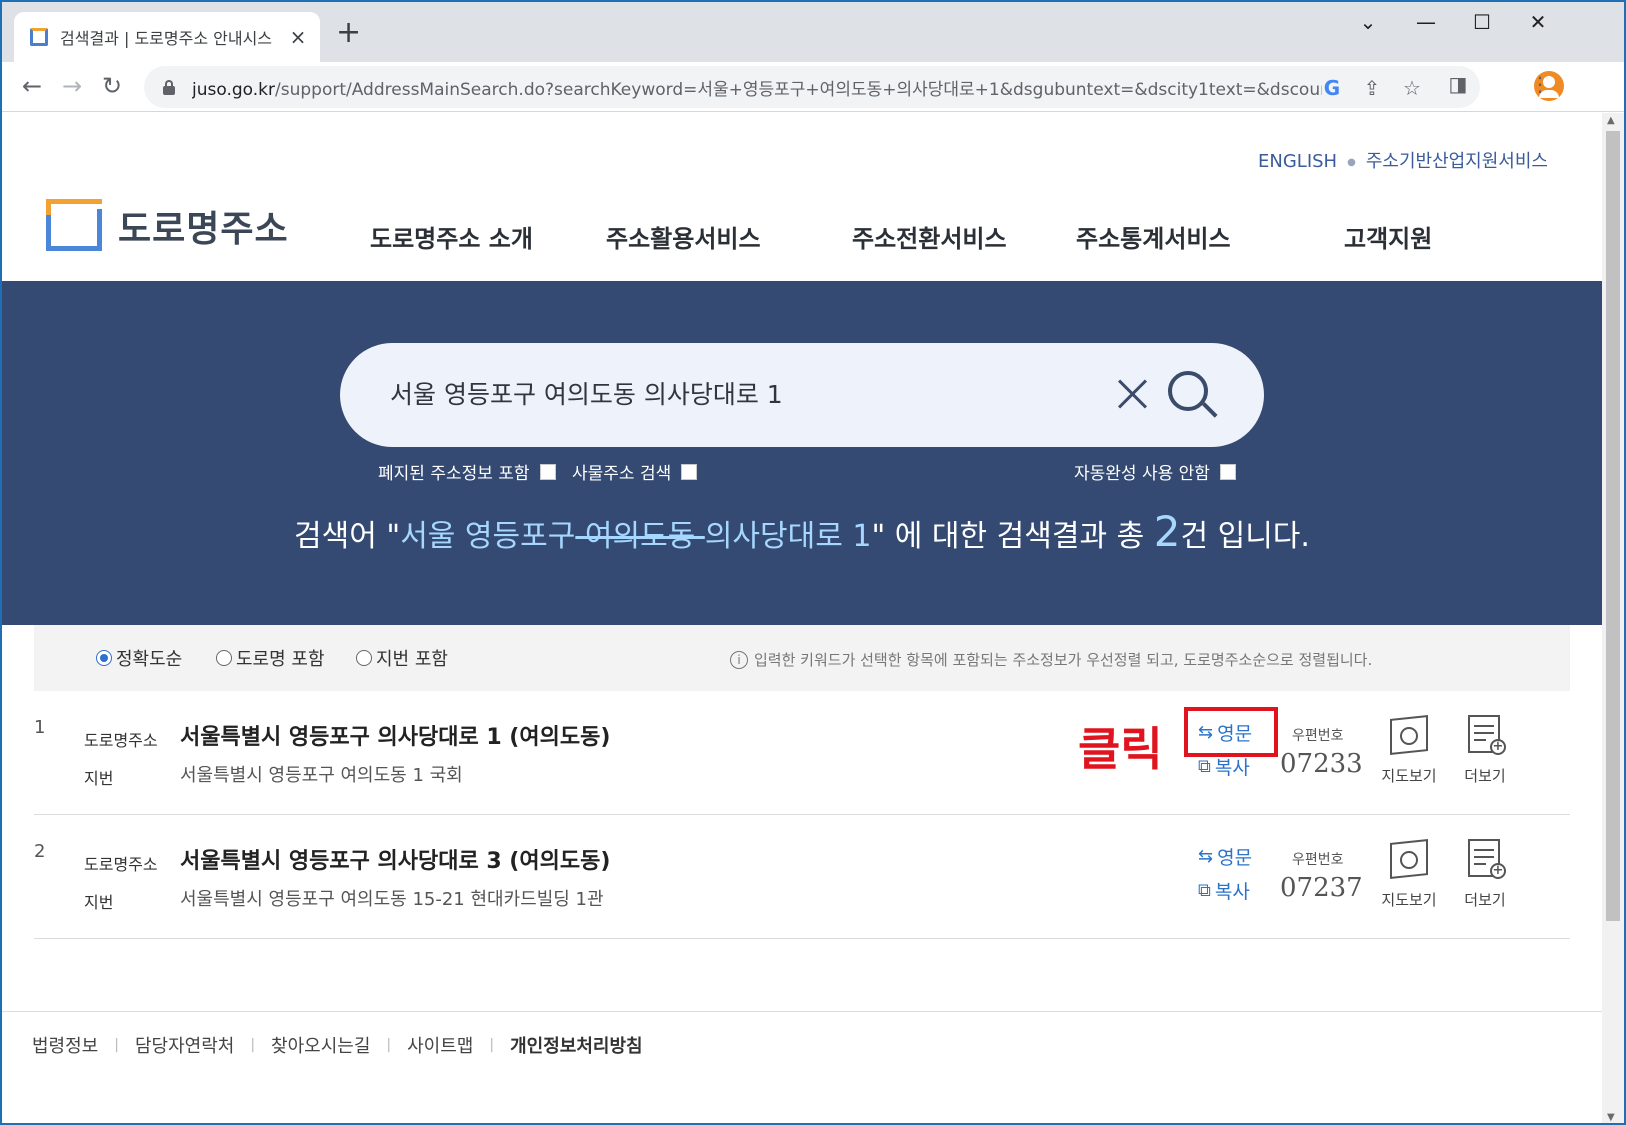 The height and width of the screenshot is (1125, 1626). Describe the element at coordinates (1611, 1117) in the screenshot. I see `scroll-down-icon: ▼` at that location.